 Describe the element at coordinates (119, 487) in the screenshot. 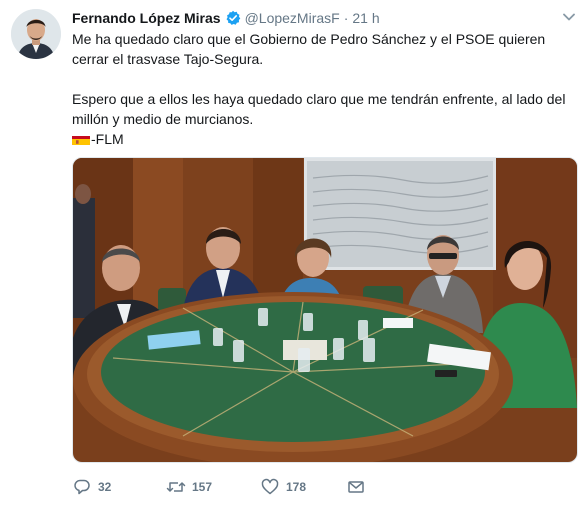

I see `reply-button: 32` at that location.